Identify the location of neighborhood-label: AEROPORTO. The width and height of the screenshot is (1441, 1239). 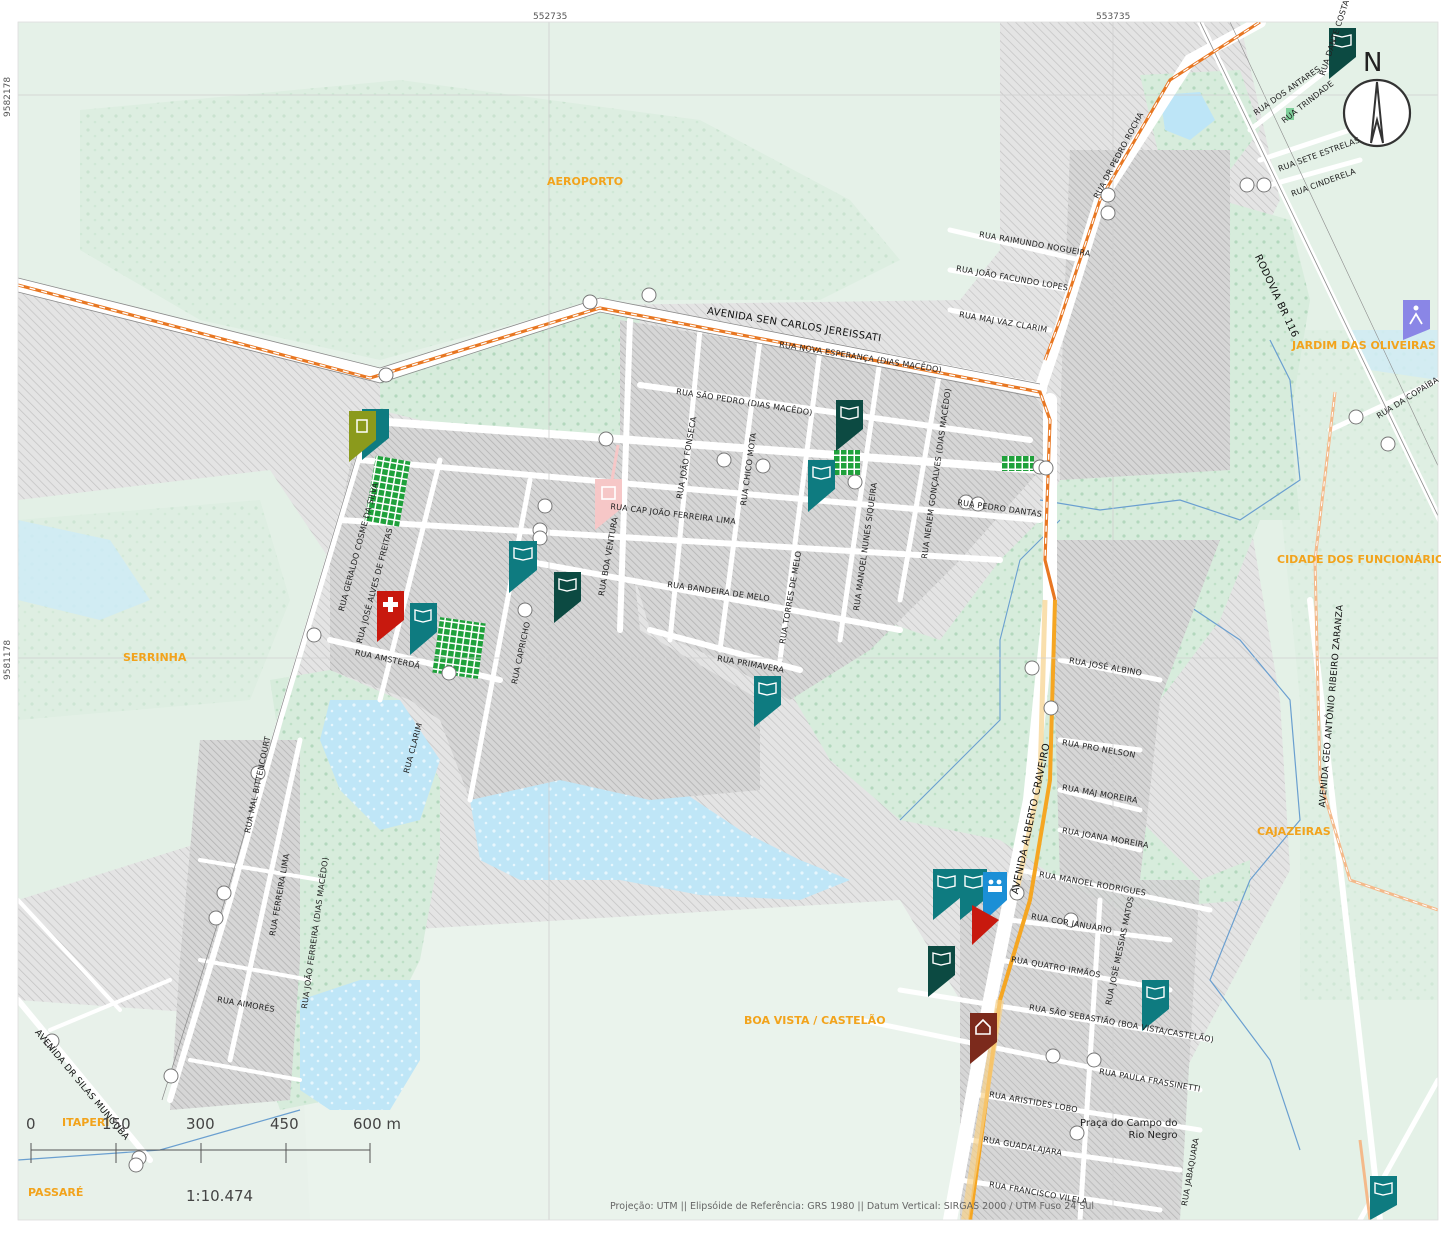
(585, 181).